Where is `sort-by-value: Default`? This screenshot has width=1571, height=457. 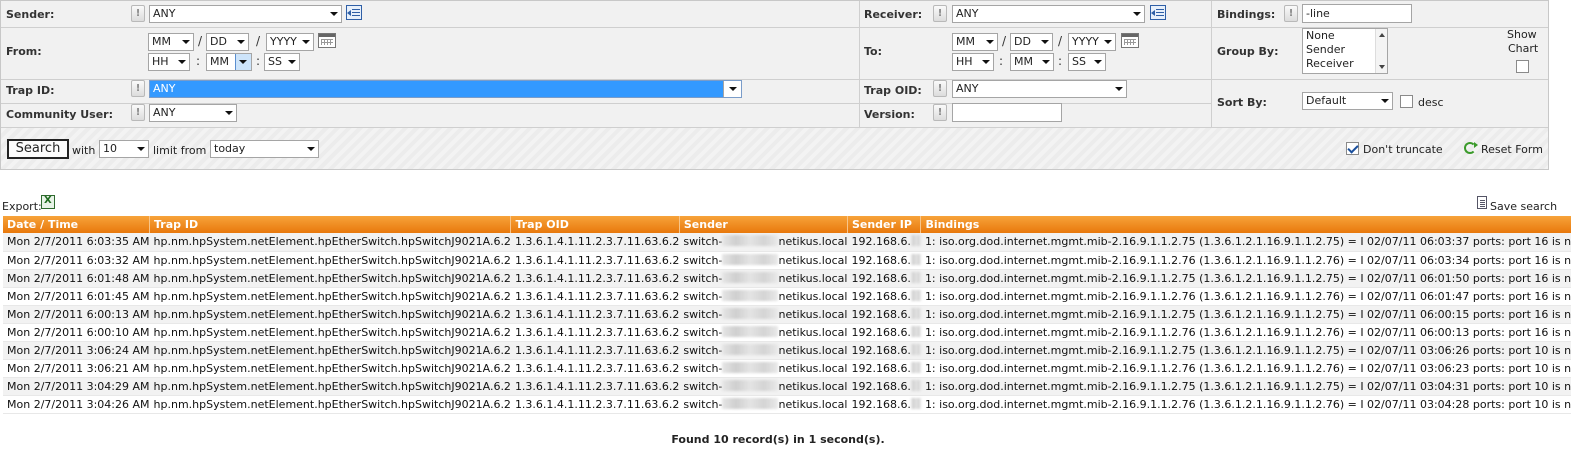 sort-by-value: Default is located at coordinates (1326, 100).